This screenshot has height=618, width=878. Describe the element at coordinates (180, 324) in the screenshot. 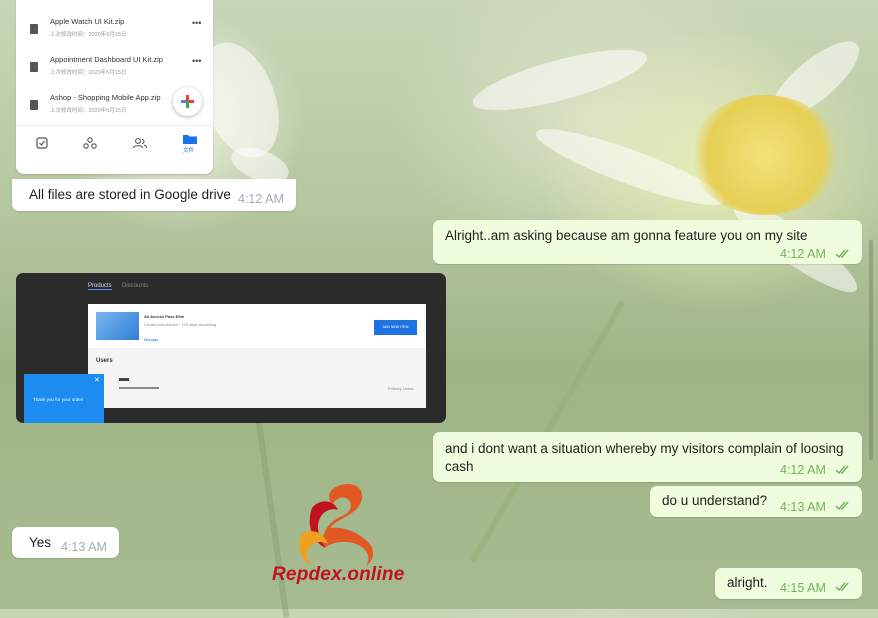

I see `product-desc: Create new license / 100 days remaining` at that location.